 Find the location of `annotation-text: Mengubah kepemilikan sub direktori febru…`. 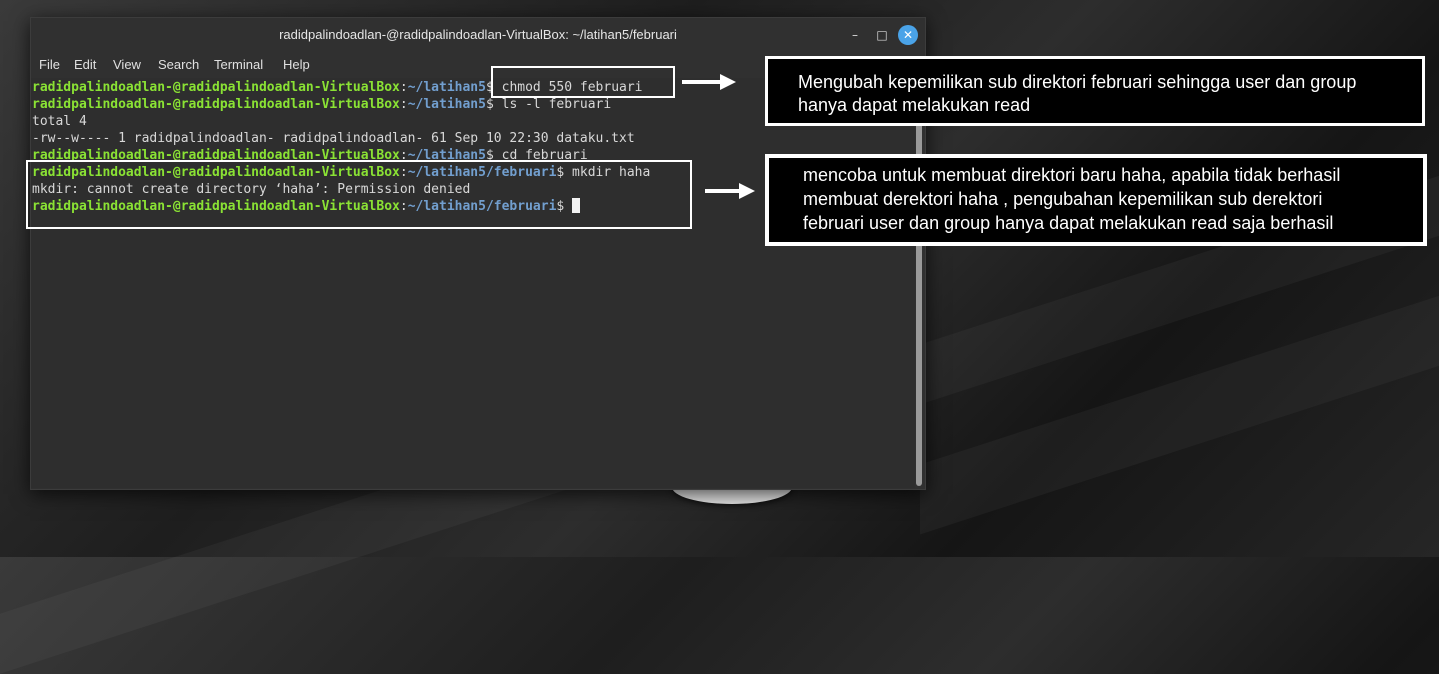

annotation-text: Mengubah kepemilikan sub direktori febru… is located at coordinates (1077, 82).